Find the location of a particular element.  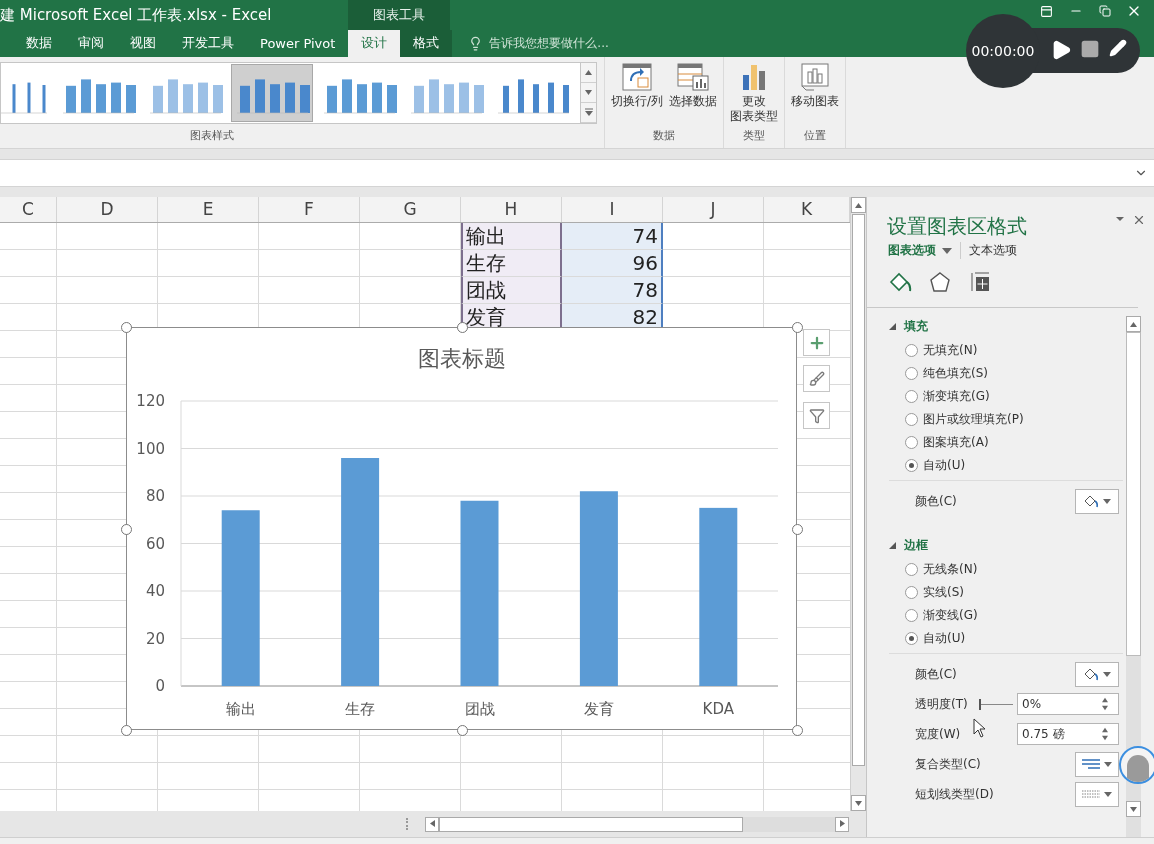

axis-label: 0 is located at coordinates (160, 686).